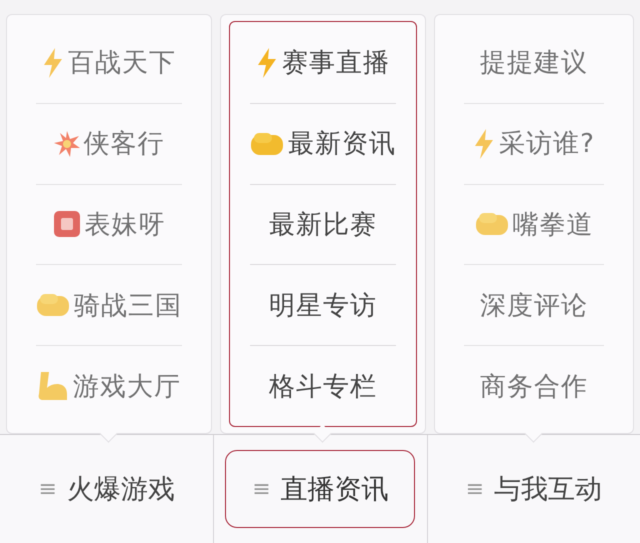 The width and height of the screenshot is (640, 543). What do you see at coordinates (67, 143) in the screenshot?
I see `burst-icon` at bounding box center [67, 143].